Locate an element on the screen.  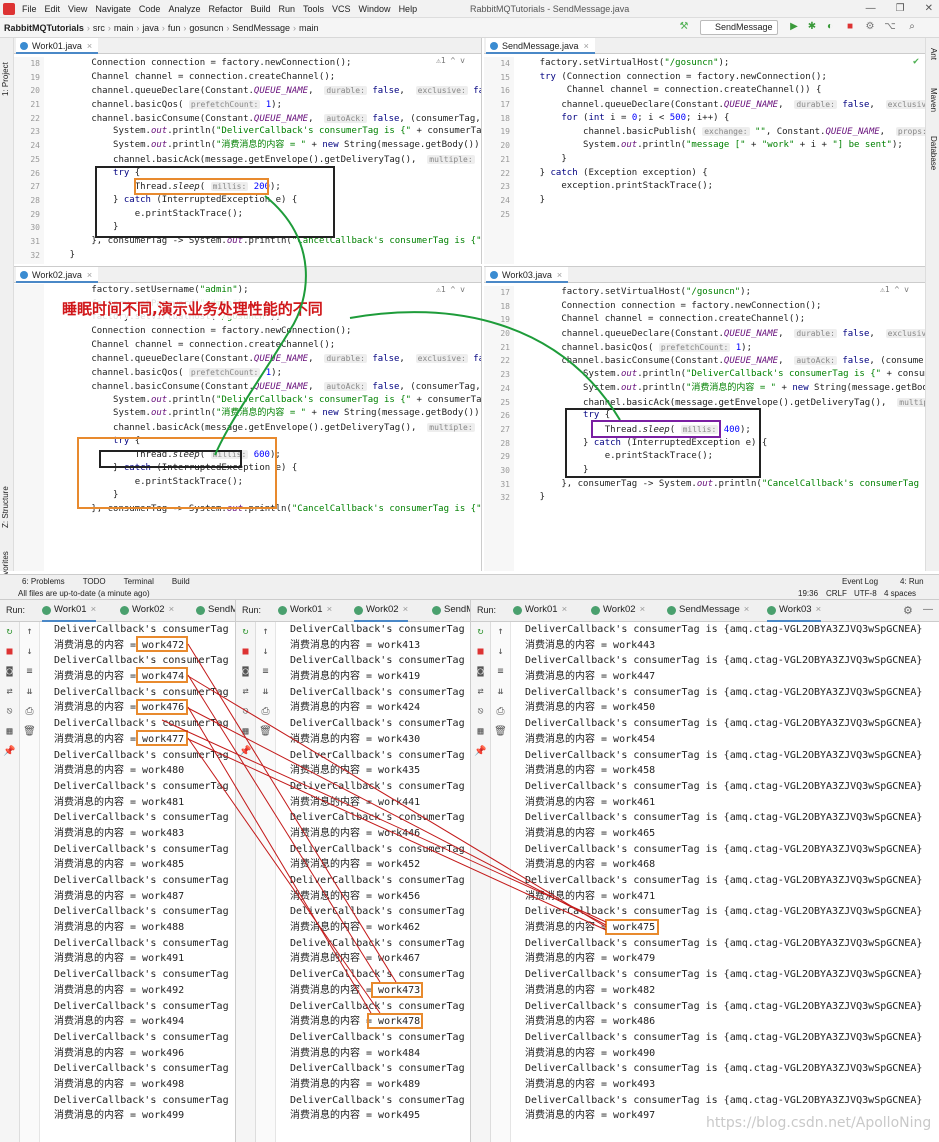
tab-sendmessage: SendMessage.java × is located at coordinates (540, 46).